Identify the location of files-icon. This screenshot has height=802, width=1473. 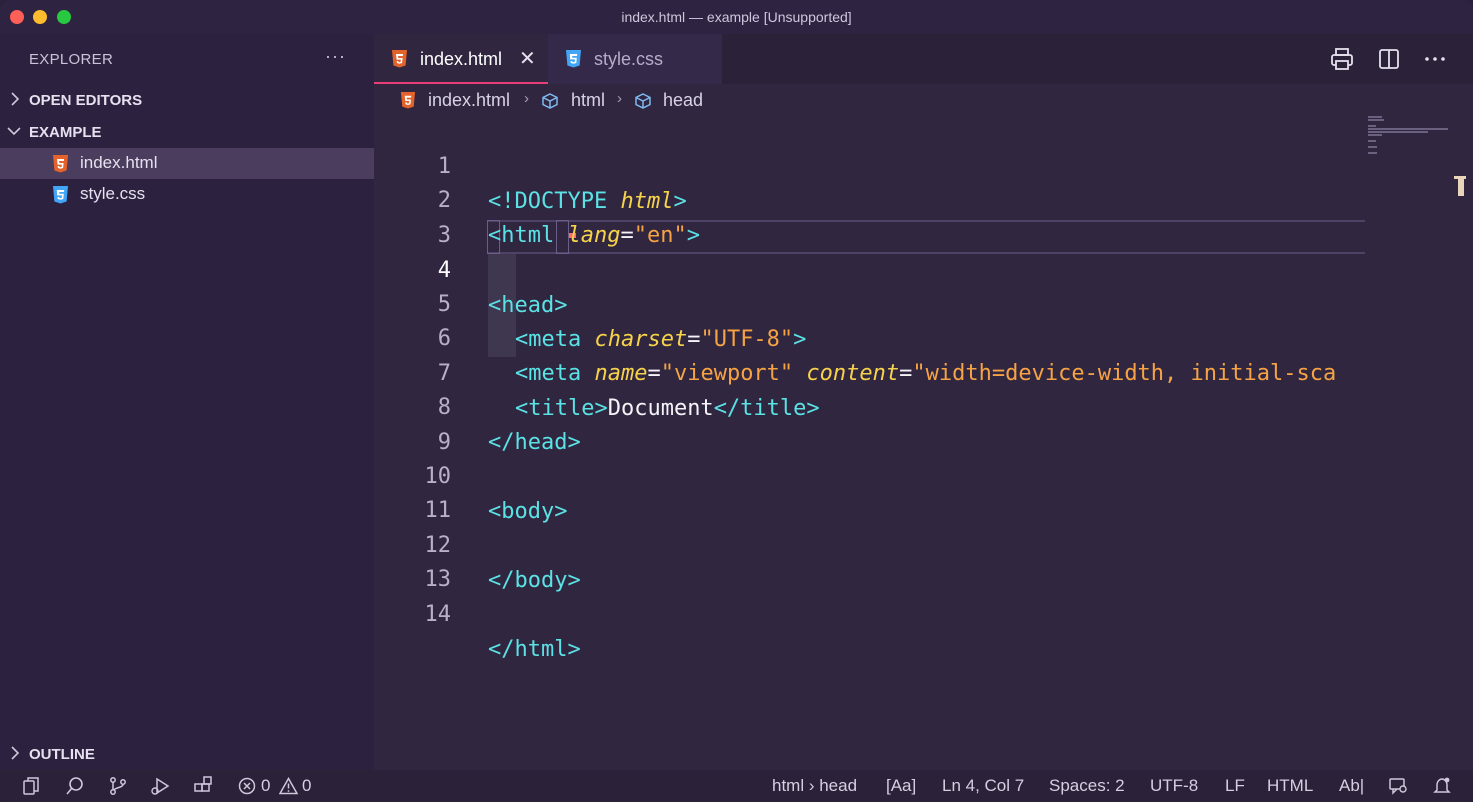
(31, 786).